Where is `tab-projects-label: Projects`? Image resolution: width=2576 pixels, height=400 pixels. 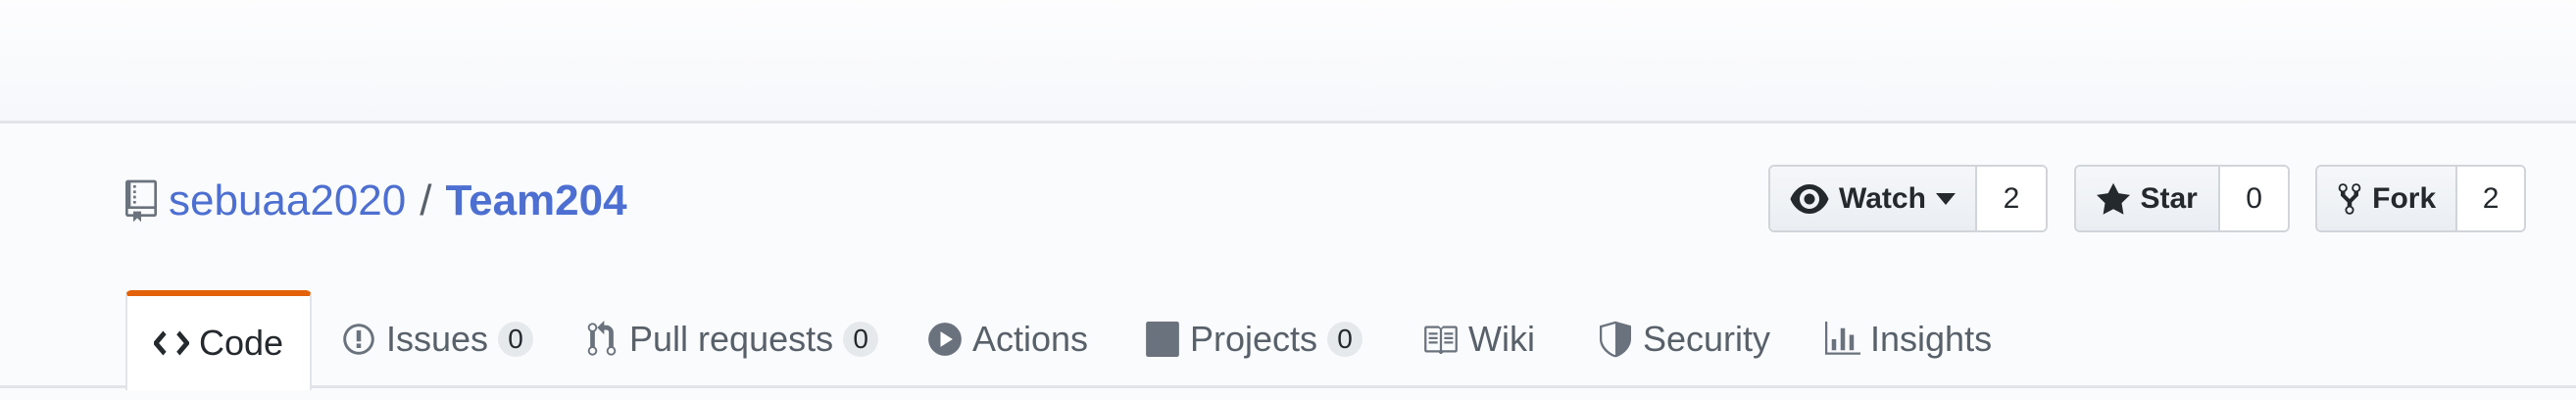
tab-projects-label: Projects is located at coordinates (1254, 339).